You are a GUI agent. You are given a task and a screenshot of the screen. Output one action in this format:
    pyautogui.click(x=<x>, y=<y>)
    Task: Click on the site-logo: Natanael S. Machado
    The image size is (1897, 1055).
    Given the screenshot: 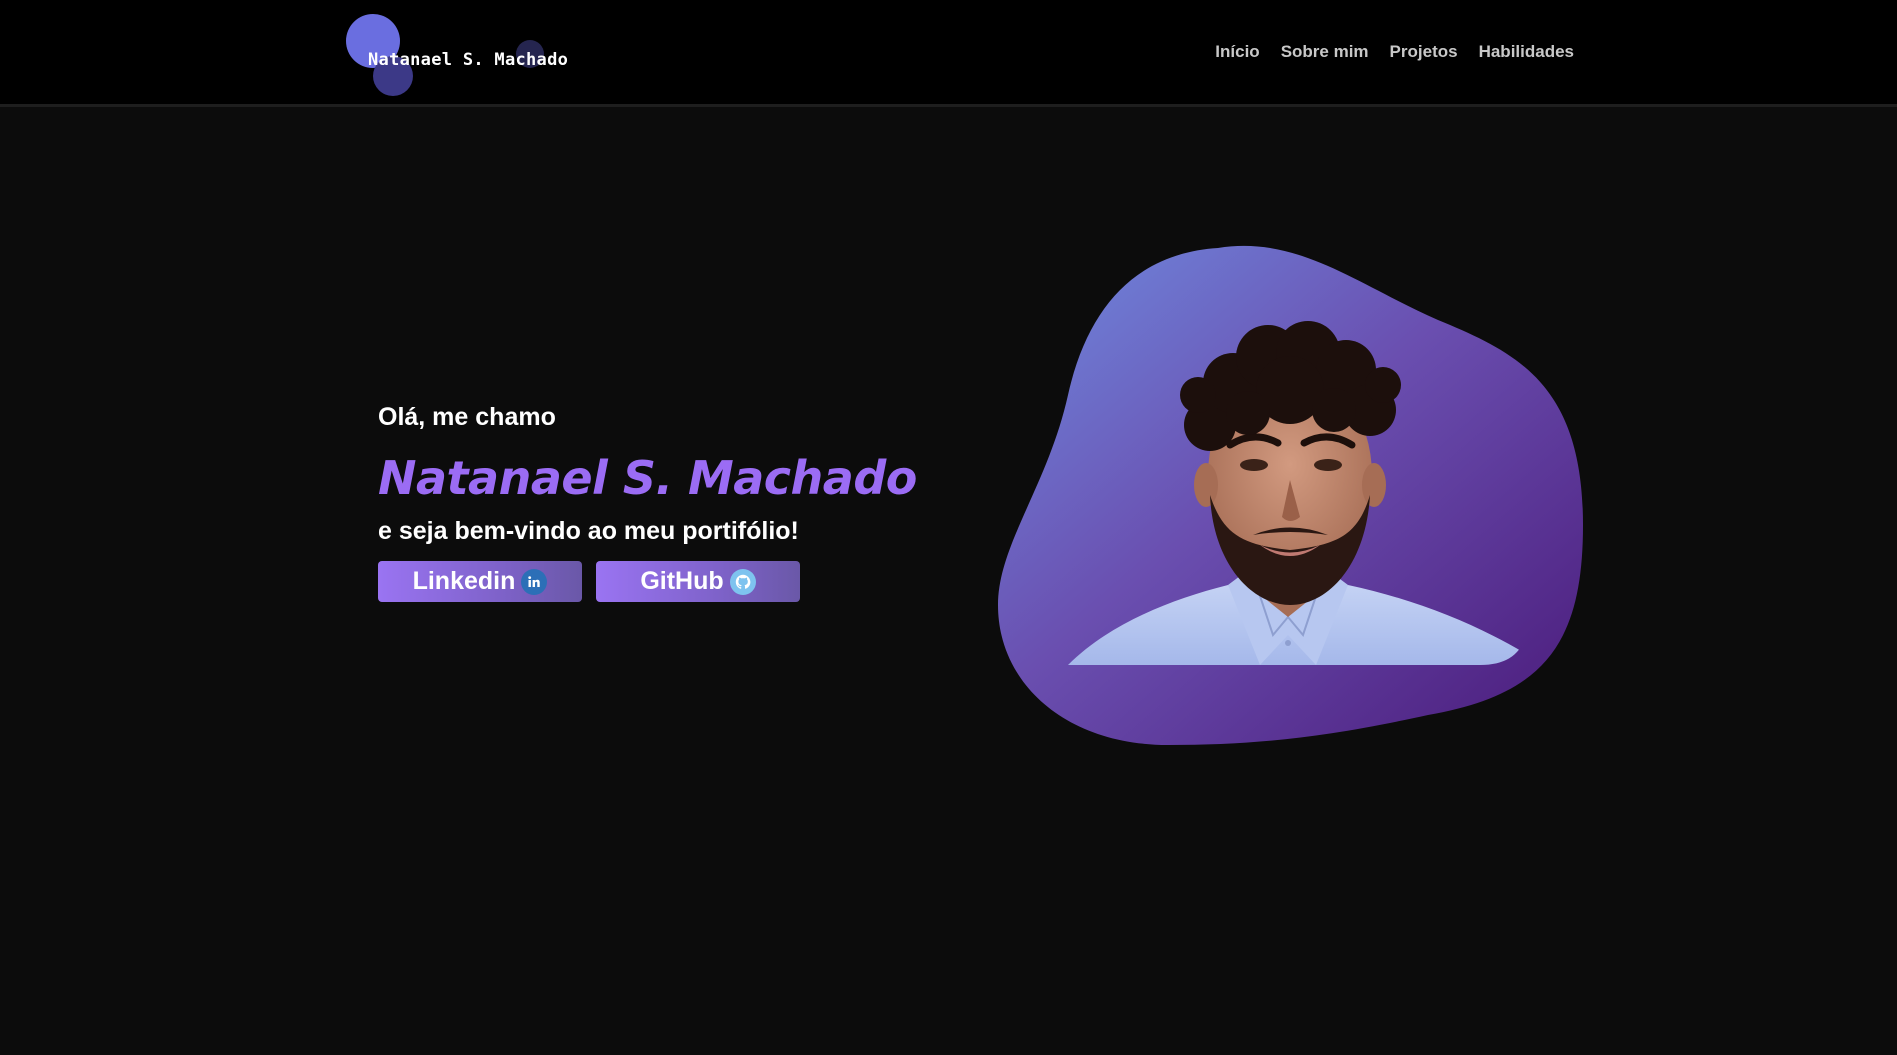 What is the action you would take?
    pyautogui.click(x=461, y=54)
    